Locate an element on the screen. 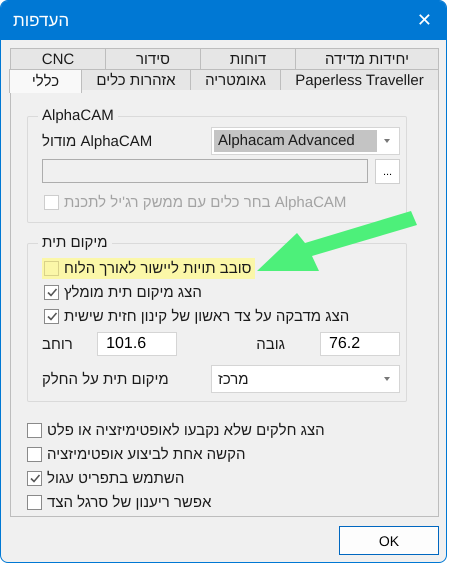  module-dropdown: Alphacam Advanced is located at coordinates (305, 141).